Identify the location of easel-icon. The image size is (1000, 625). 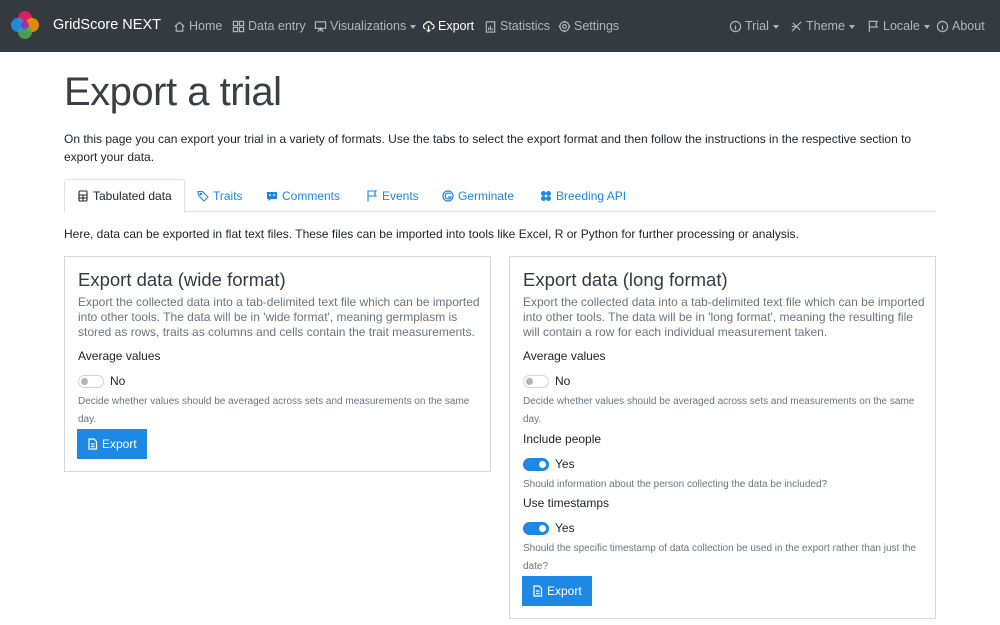
(320, 26).